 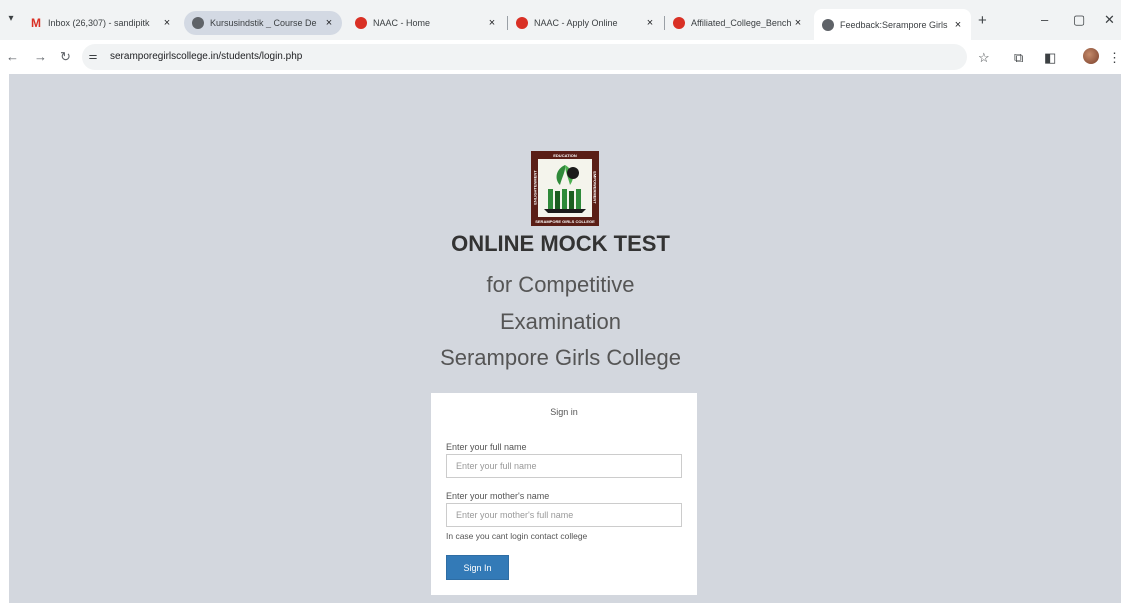 I want to click on tab-title: Feedback:Serampore Girls, so click(x=894, y=24).